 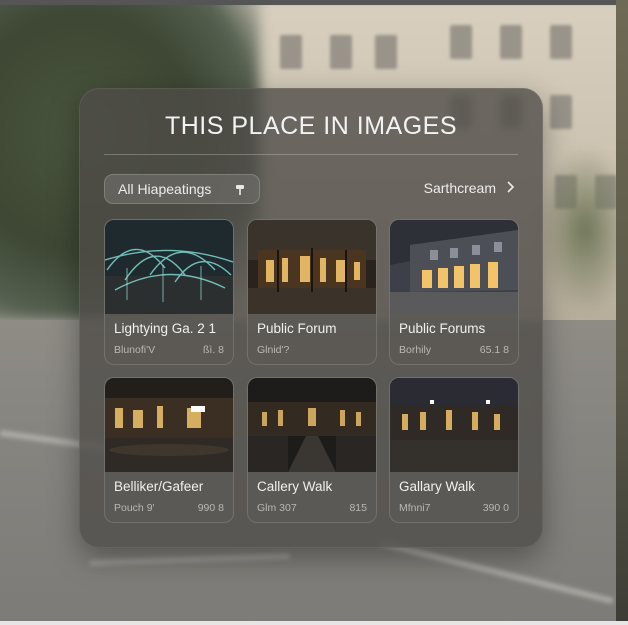 I want to click on card-title: Belliker/Gafeer, so click(x=159, y=486).